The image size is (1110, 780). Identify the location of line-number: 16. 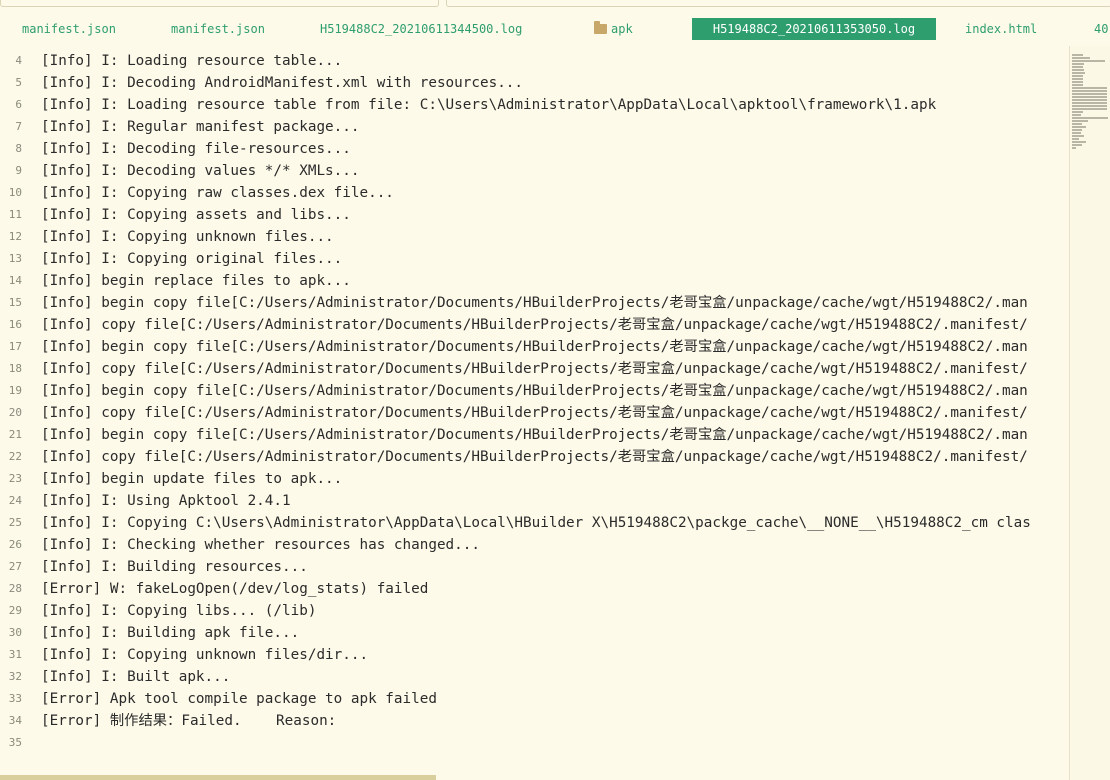
(15, 324).